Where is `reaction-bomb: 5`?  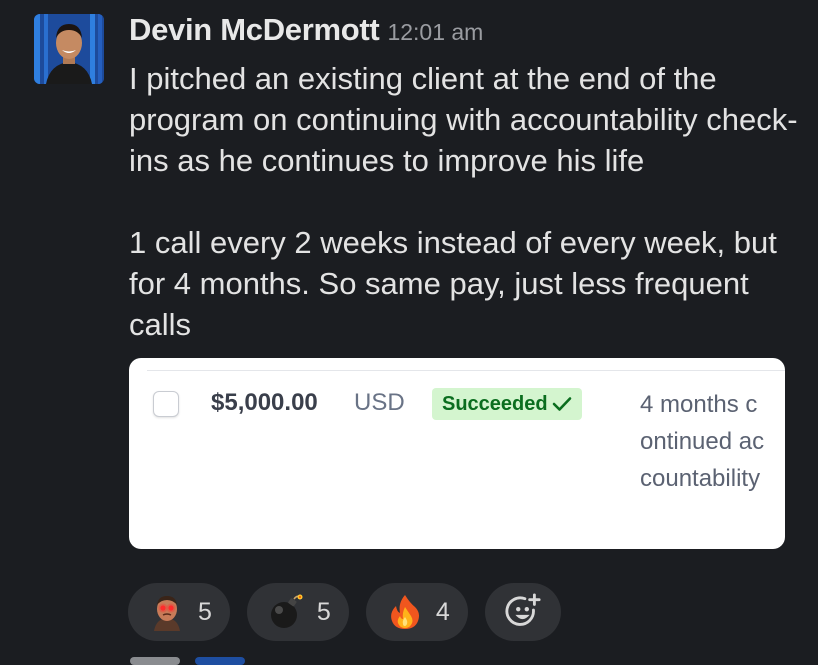 reaction-bomb: 5 is located at coordinates (297, 612).